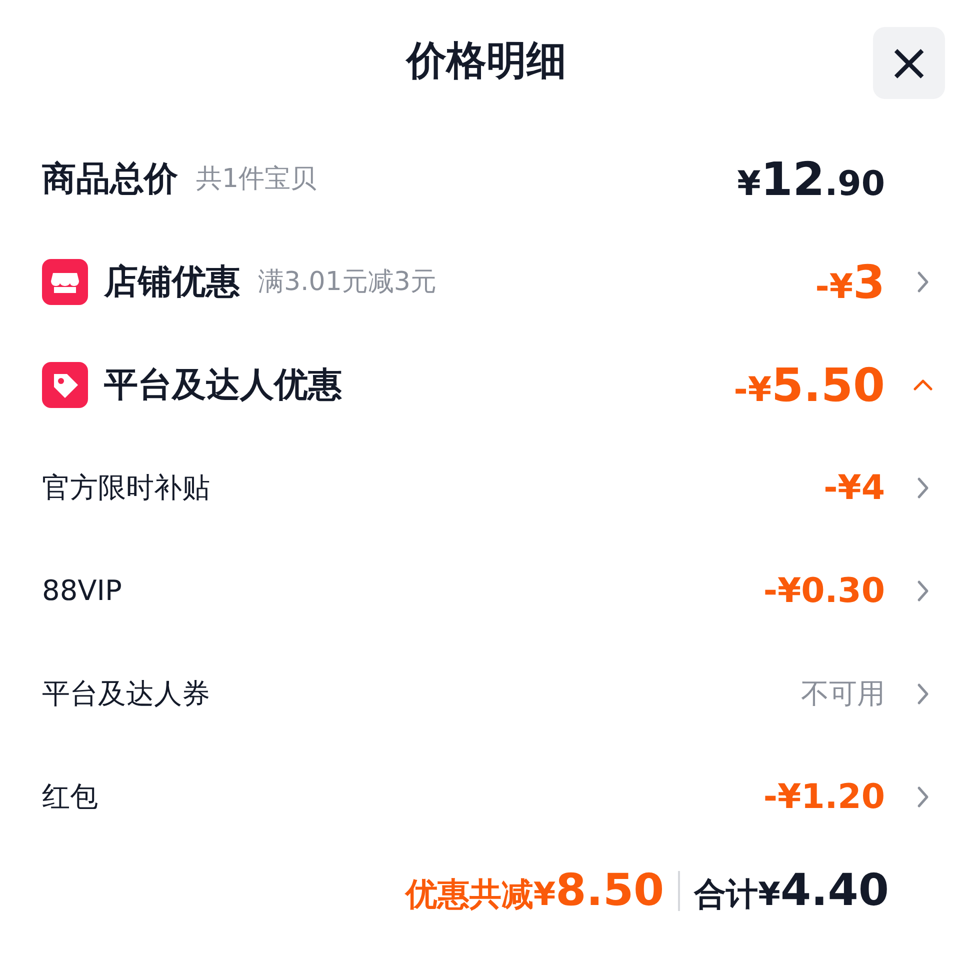  What do you see at coordinates (534, 891) in the screenshot?
I see `discount-total: 优惠共减¥8.50` at bounding box center [534, 891].